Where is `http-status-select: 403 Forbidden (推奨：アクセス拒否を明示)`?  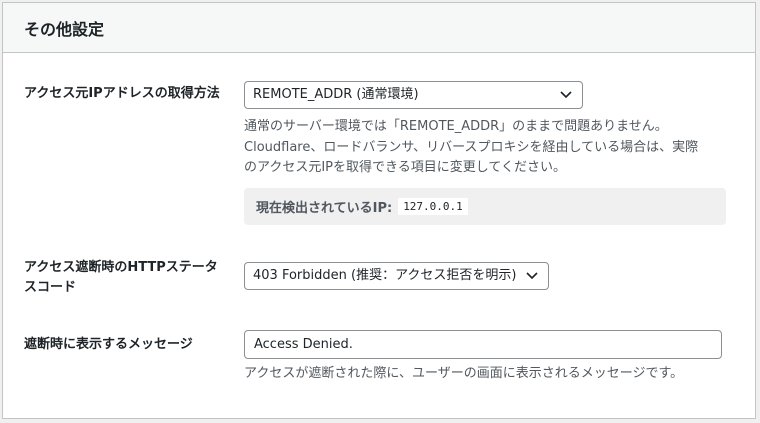 http-status-select: 403 Forbidden (推奨：アクセス拒否を明示) is located at coordinates (396, 276).